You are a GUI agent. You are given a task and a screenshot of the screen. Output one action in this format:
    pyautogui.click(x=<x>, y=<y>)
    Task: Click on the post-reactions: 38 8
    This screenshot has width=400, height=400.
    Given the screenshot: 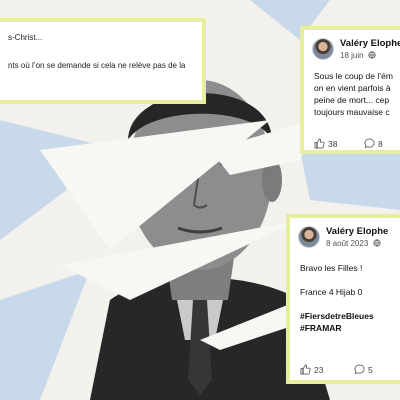 What is the action you would take?
    pyautogui.click(x=356, y=144)
    